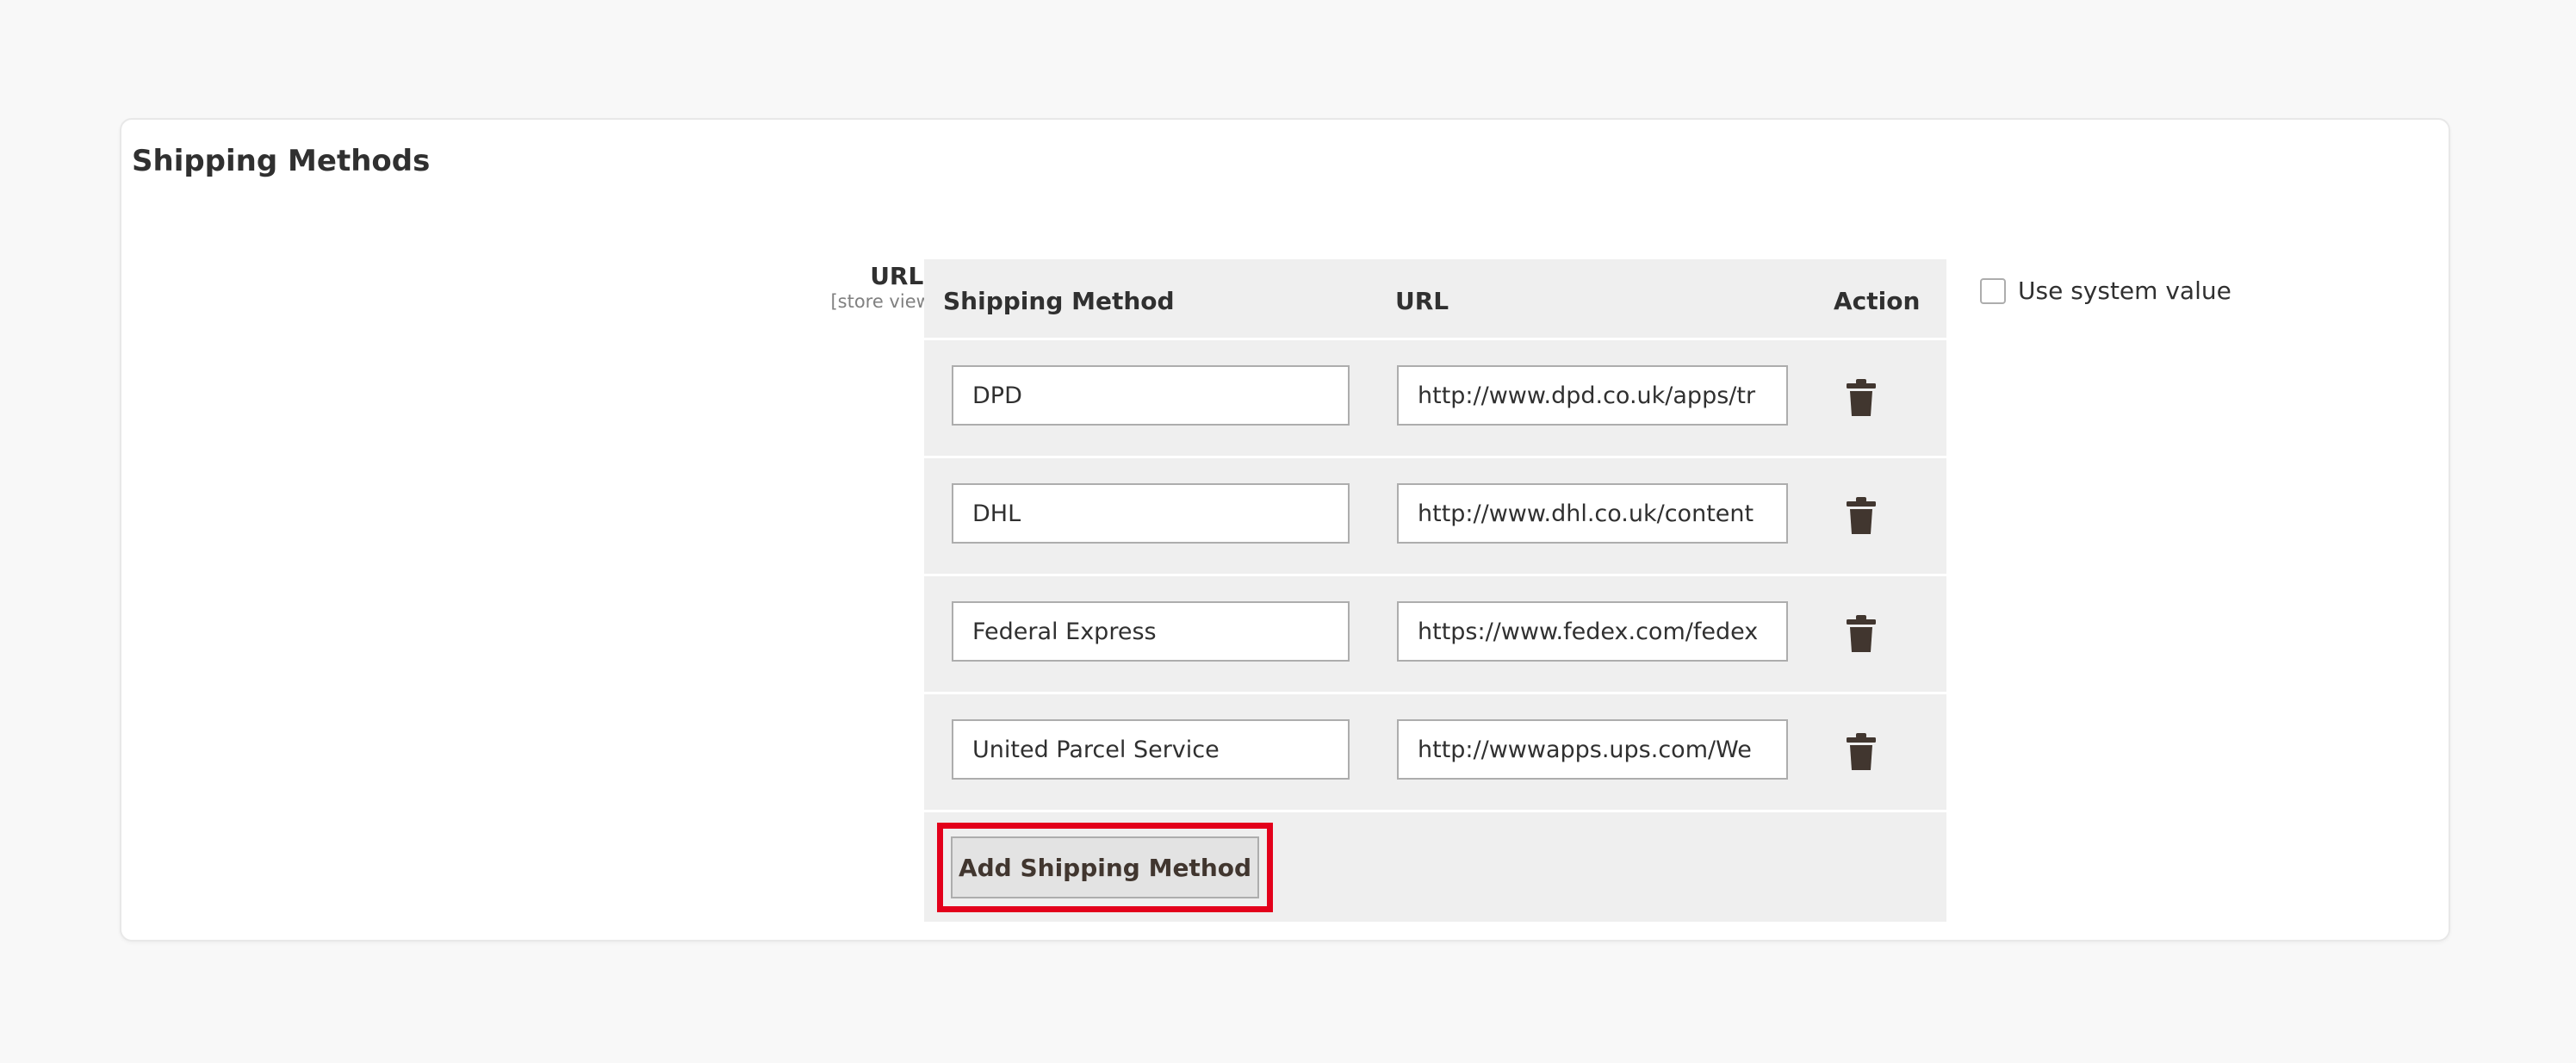 The width and height of the screenshot is (2576, 1063). What do you see at coordinates (1877, 301) in the screenshot?
I see `column-header-action: Action` at bounding box center [1877, 301].